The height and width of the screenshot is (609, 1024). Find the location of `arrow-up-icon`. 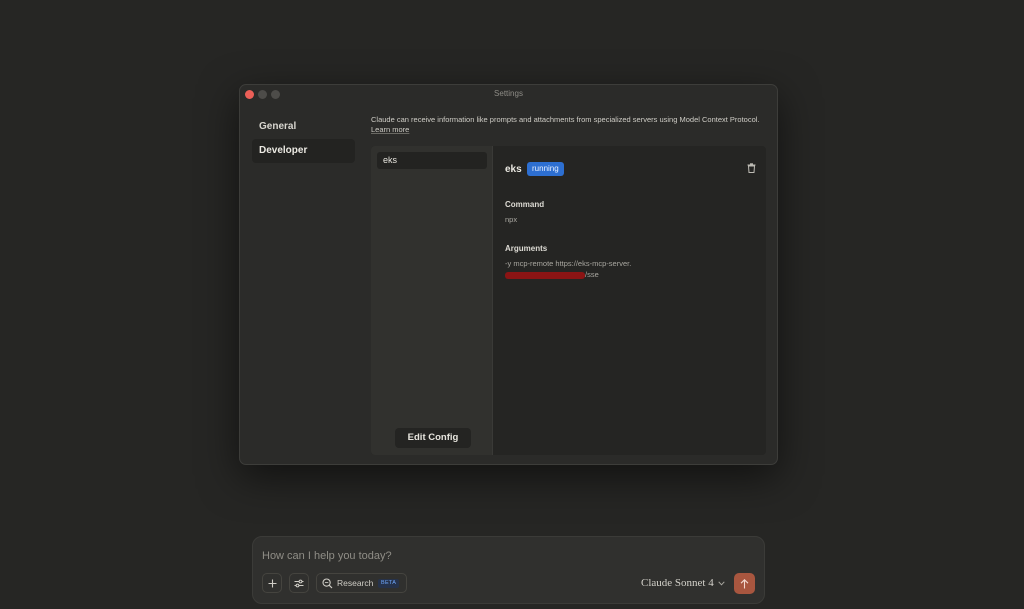

arrow-up-icon is located at coordinates (744, 583).